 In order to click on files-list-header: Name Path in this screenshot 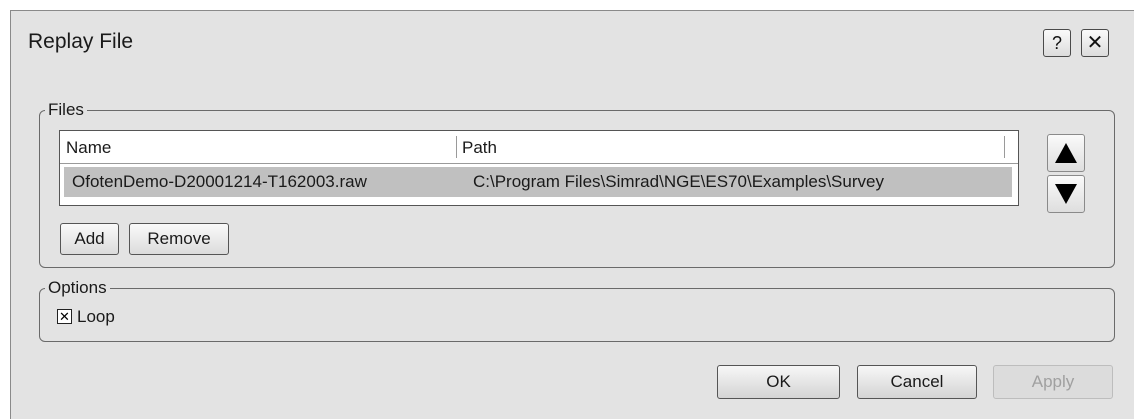, I will do `click(539, 147)`.